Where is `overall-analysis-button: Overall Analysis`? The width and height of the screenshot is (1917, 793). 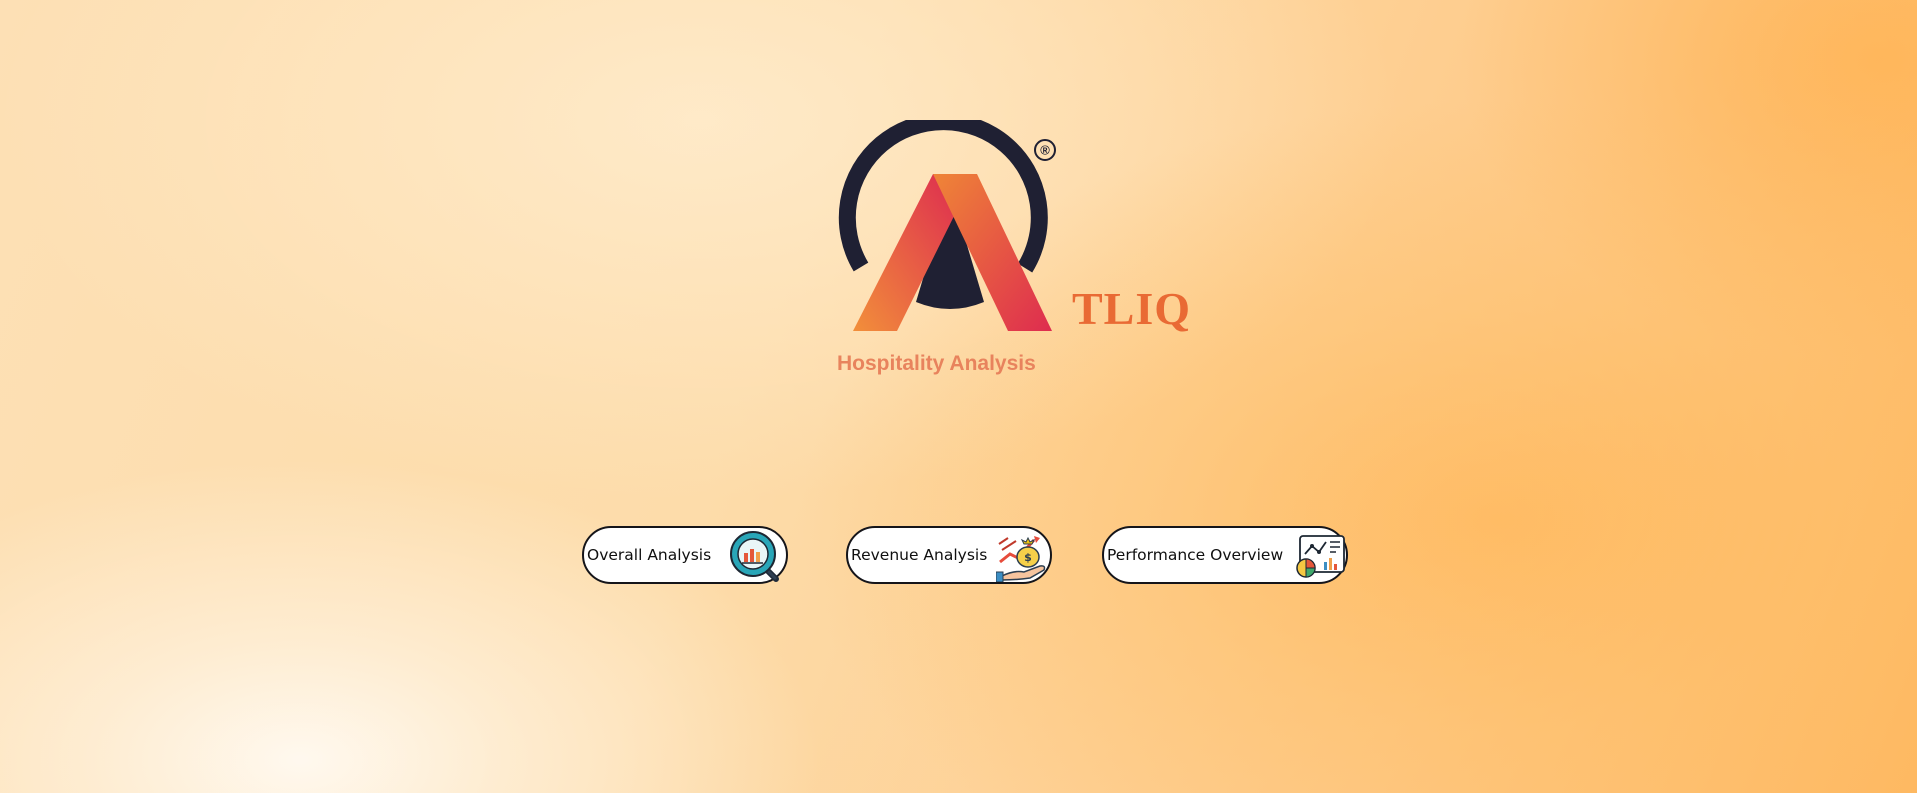
overall-analysis-button: Overall Analysis is located at coordinates (685, 555).